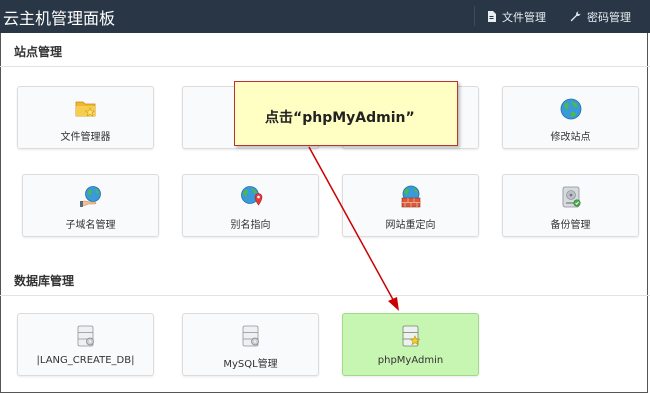 The image size is (650, 395). I want to click on arrow-head, so click(393, 304).